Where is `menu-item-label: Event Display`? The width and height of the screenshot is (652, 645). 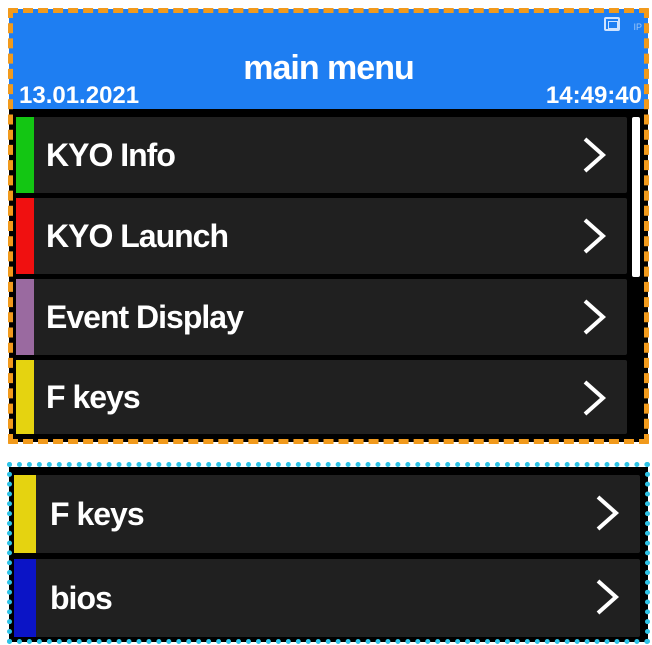
menu-item-label: Event Display is located at coordinates (145, 316).